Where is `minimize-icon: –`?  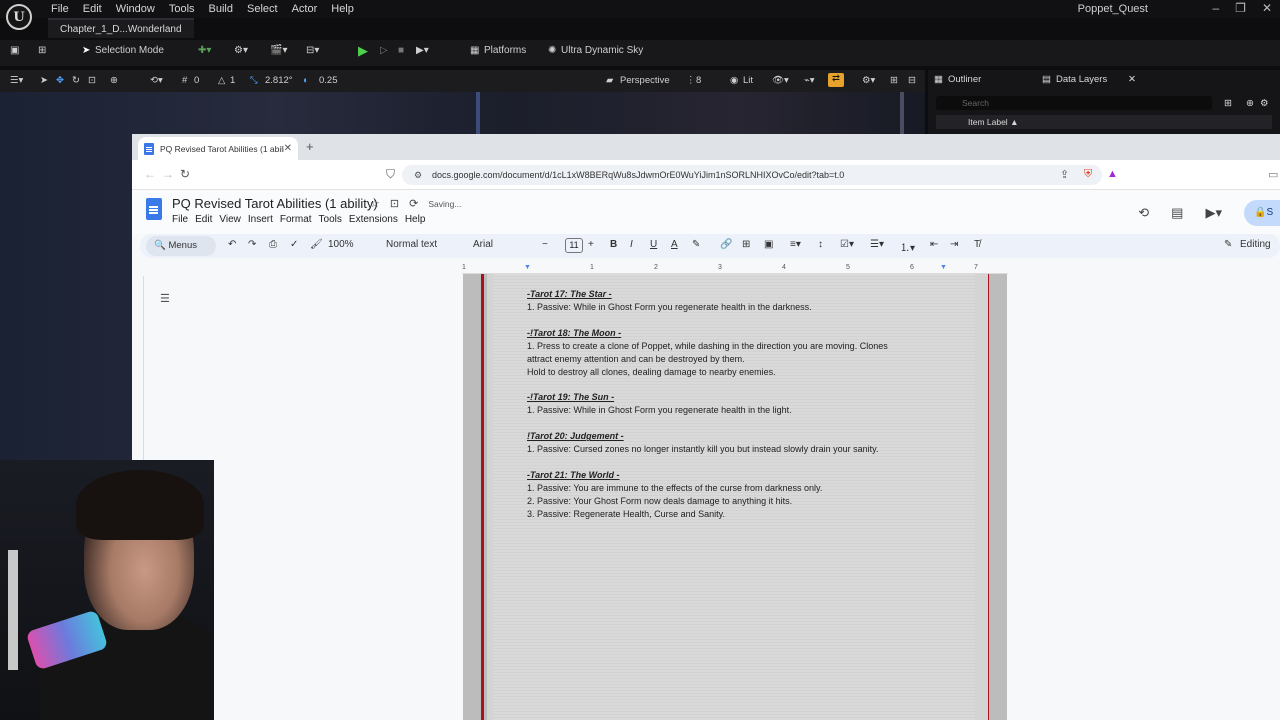
minimize-icon: – is located at coordinates (1215, 8).